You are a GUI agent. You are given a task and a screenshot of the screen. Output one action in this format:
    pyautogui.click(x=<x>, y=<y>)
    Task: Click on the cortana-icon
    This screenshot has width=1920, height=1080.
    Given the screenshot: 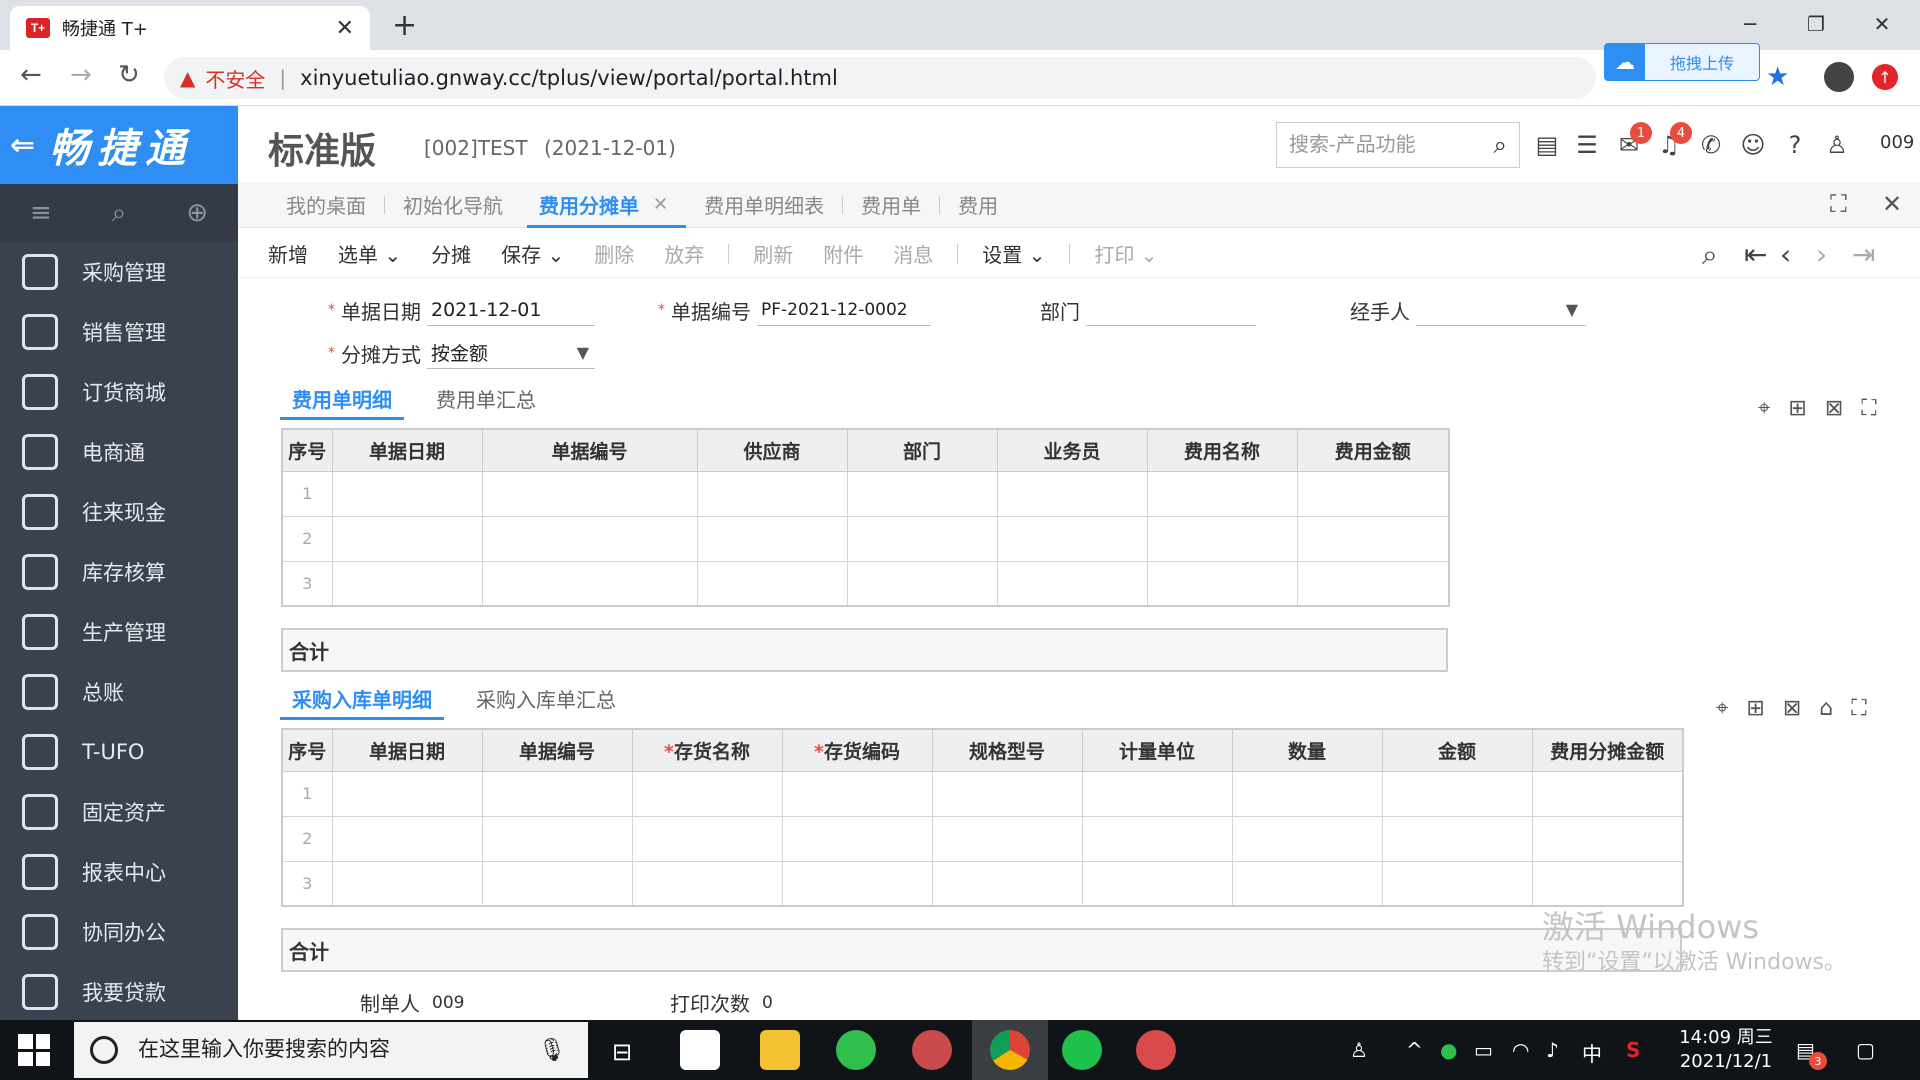 What is the action you would take?
    pyautogui.click(x=104, y=1050)
    